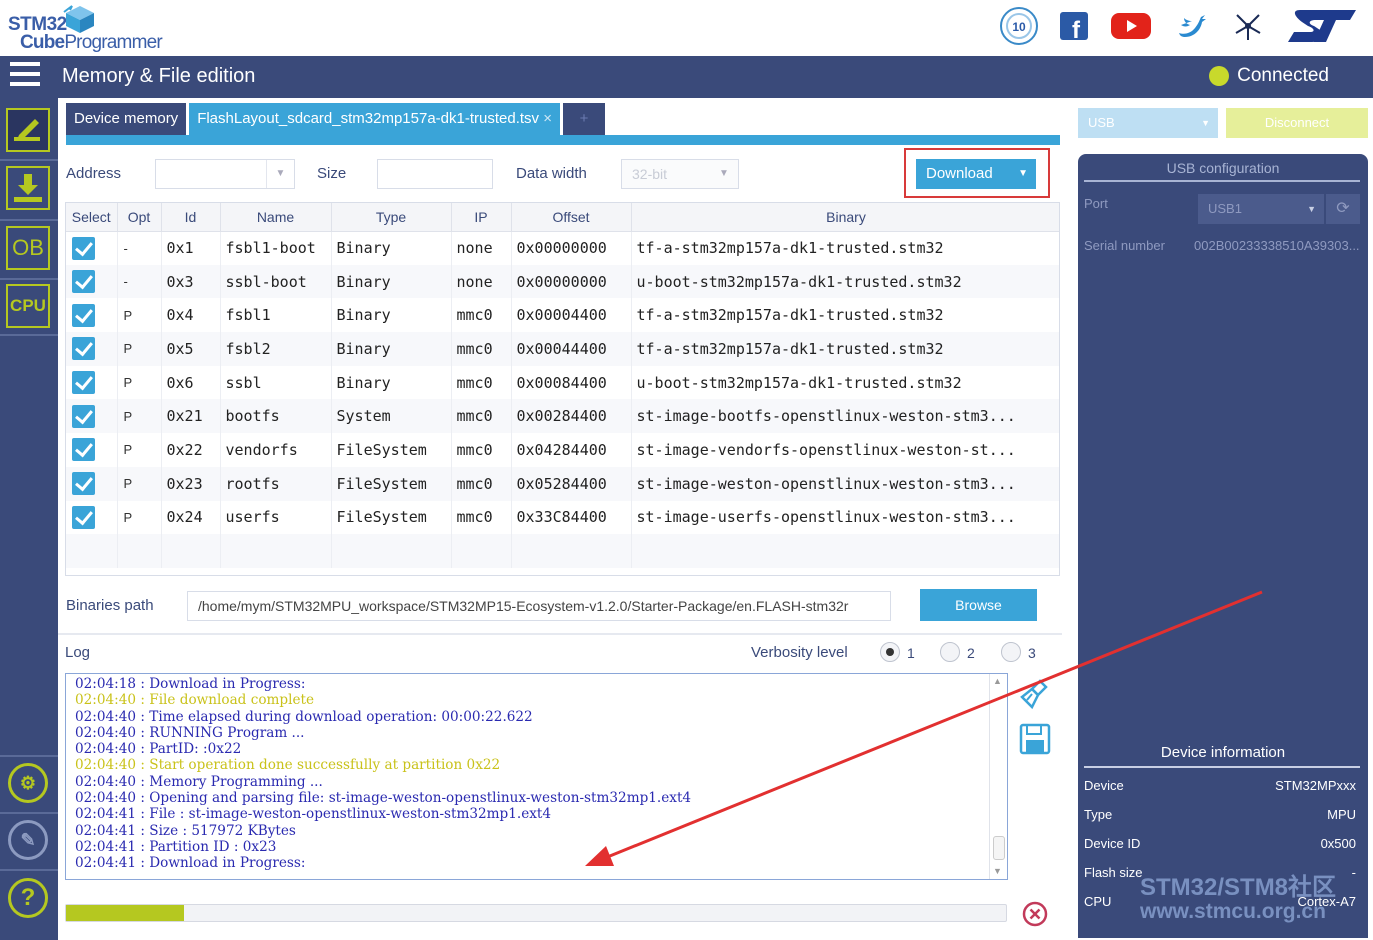 The width and height of the screenshot is (1373, 940). What do you see at coordinates (191, 281) in the screenshot?
I see `cell-id: 0x3` at bounding box center [191, 281].